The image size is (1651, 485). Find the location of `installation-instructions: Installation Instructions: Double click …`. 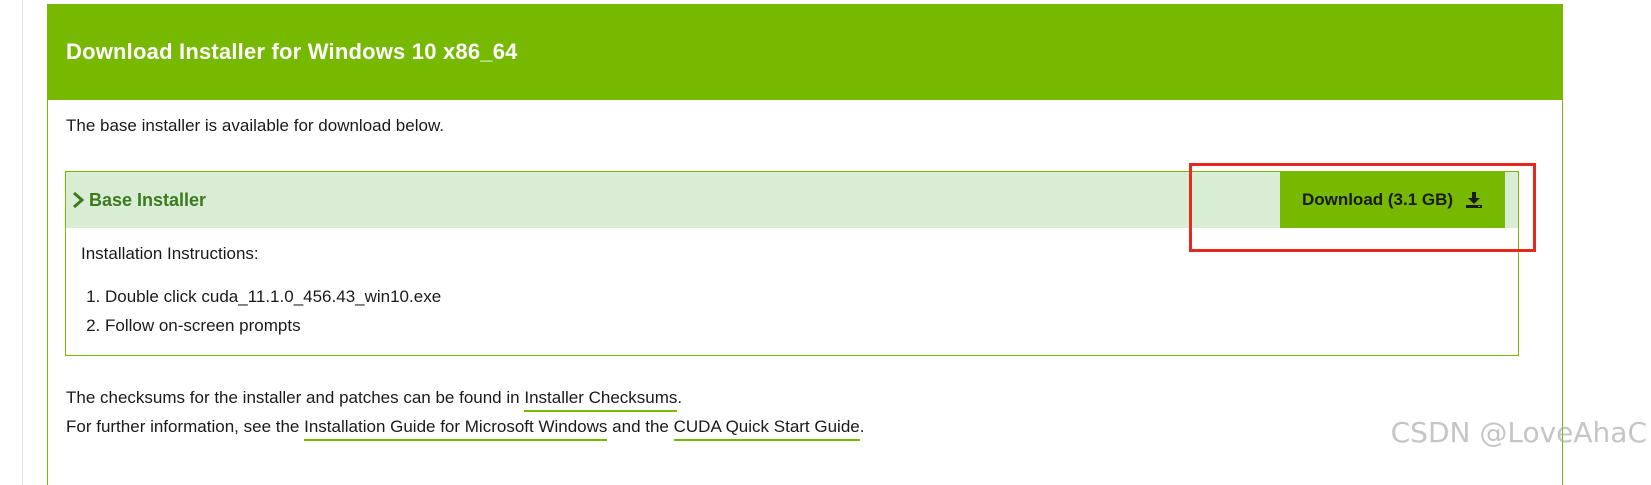

installation-instructions: Installation Instructions: Double click … is located at coordinates (261, 292).